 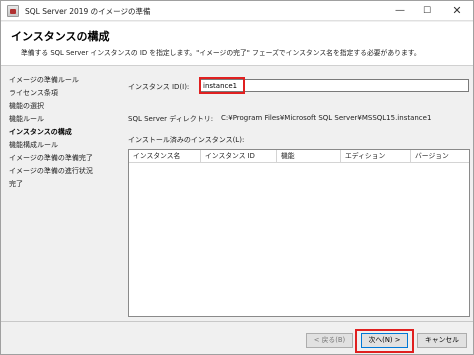 What do you see at coordinates (159, 87) in the screenshot?
I see `instance-id-label: インスタンス ID(I):` at bounding box center [159, 87].